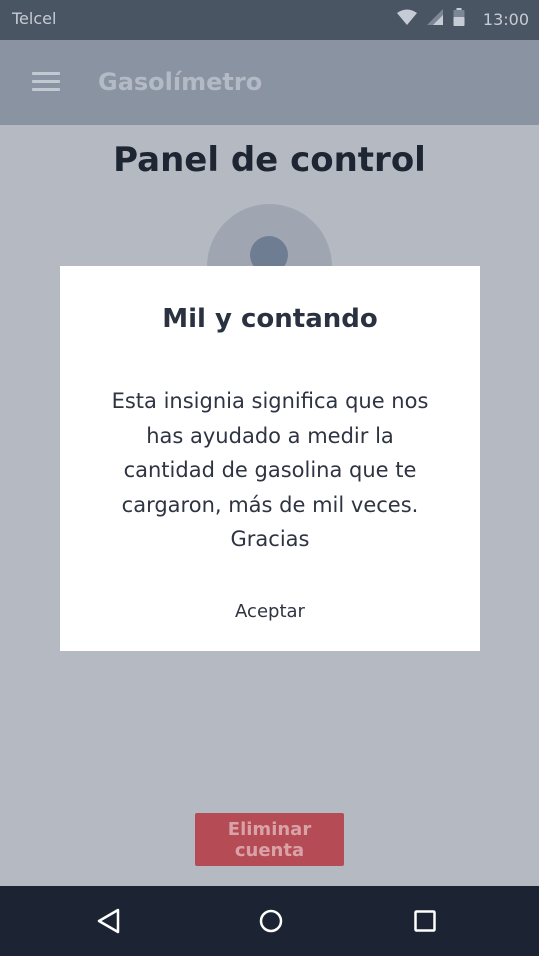 The image size is (539, 956). Describe the element at coordinates (270, 539) in the screenshot. I see `dialog-message-line: Gracias` at that location.